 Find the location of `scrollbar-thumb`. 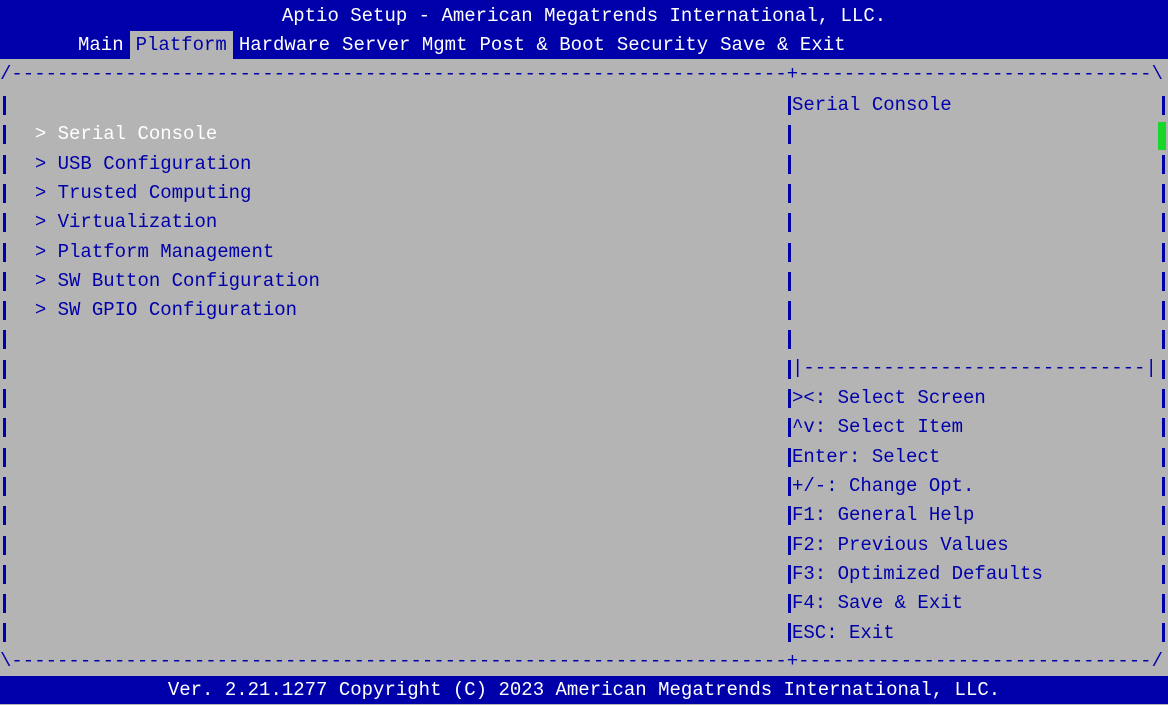

scrollbar-thumb is located at coordinates (1162, 136).